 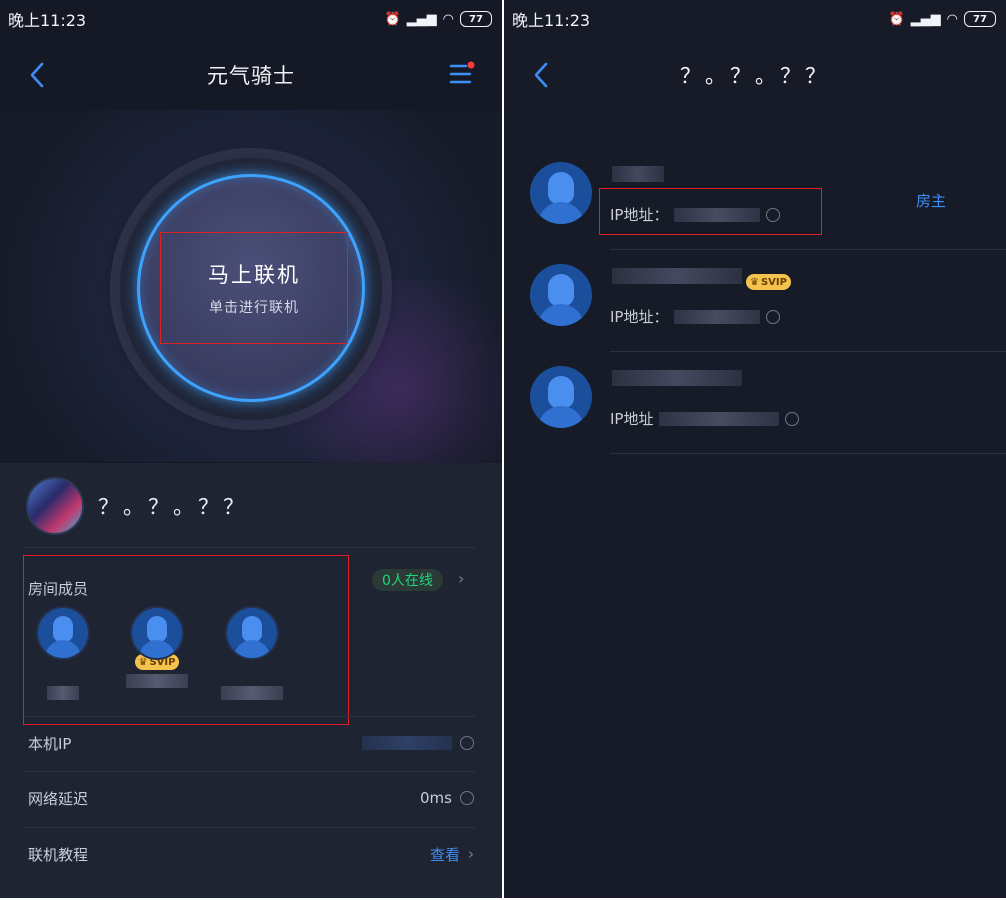 What do you see at coordinates (254, 308) in the screenshot?
I see `connect-sublabel: 单击进行联机` at bounding box center [254, 308].